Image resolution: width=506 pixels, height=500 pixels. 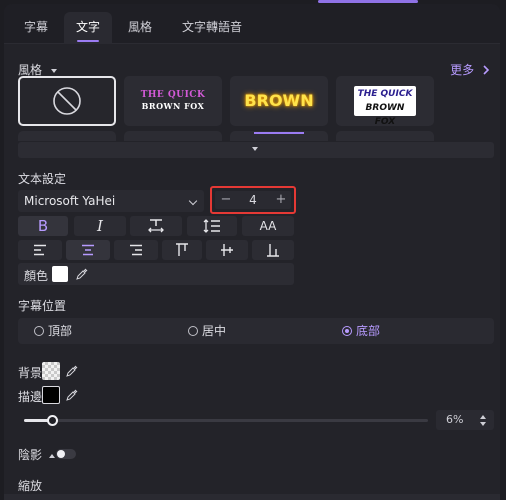 I want to click on letter-spacing-icon, so click(x=156, y=226).